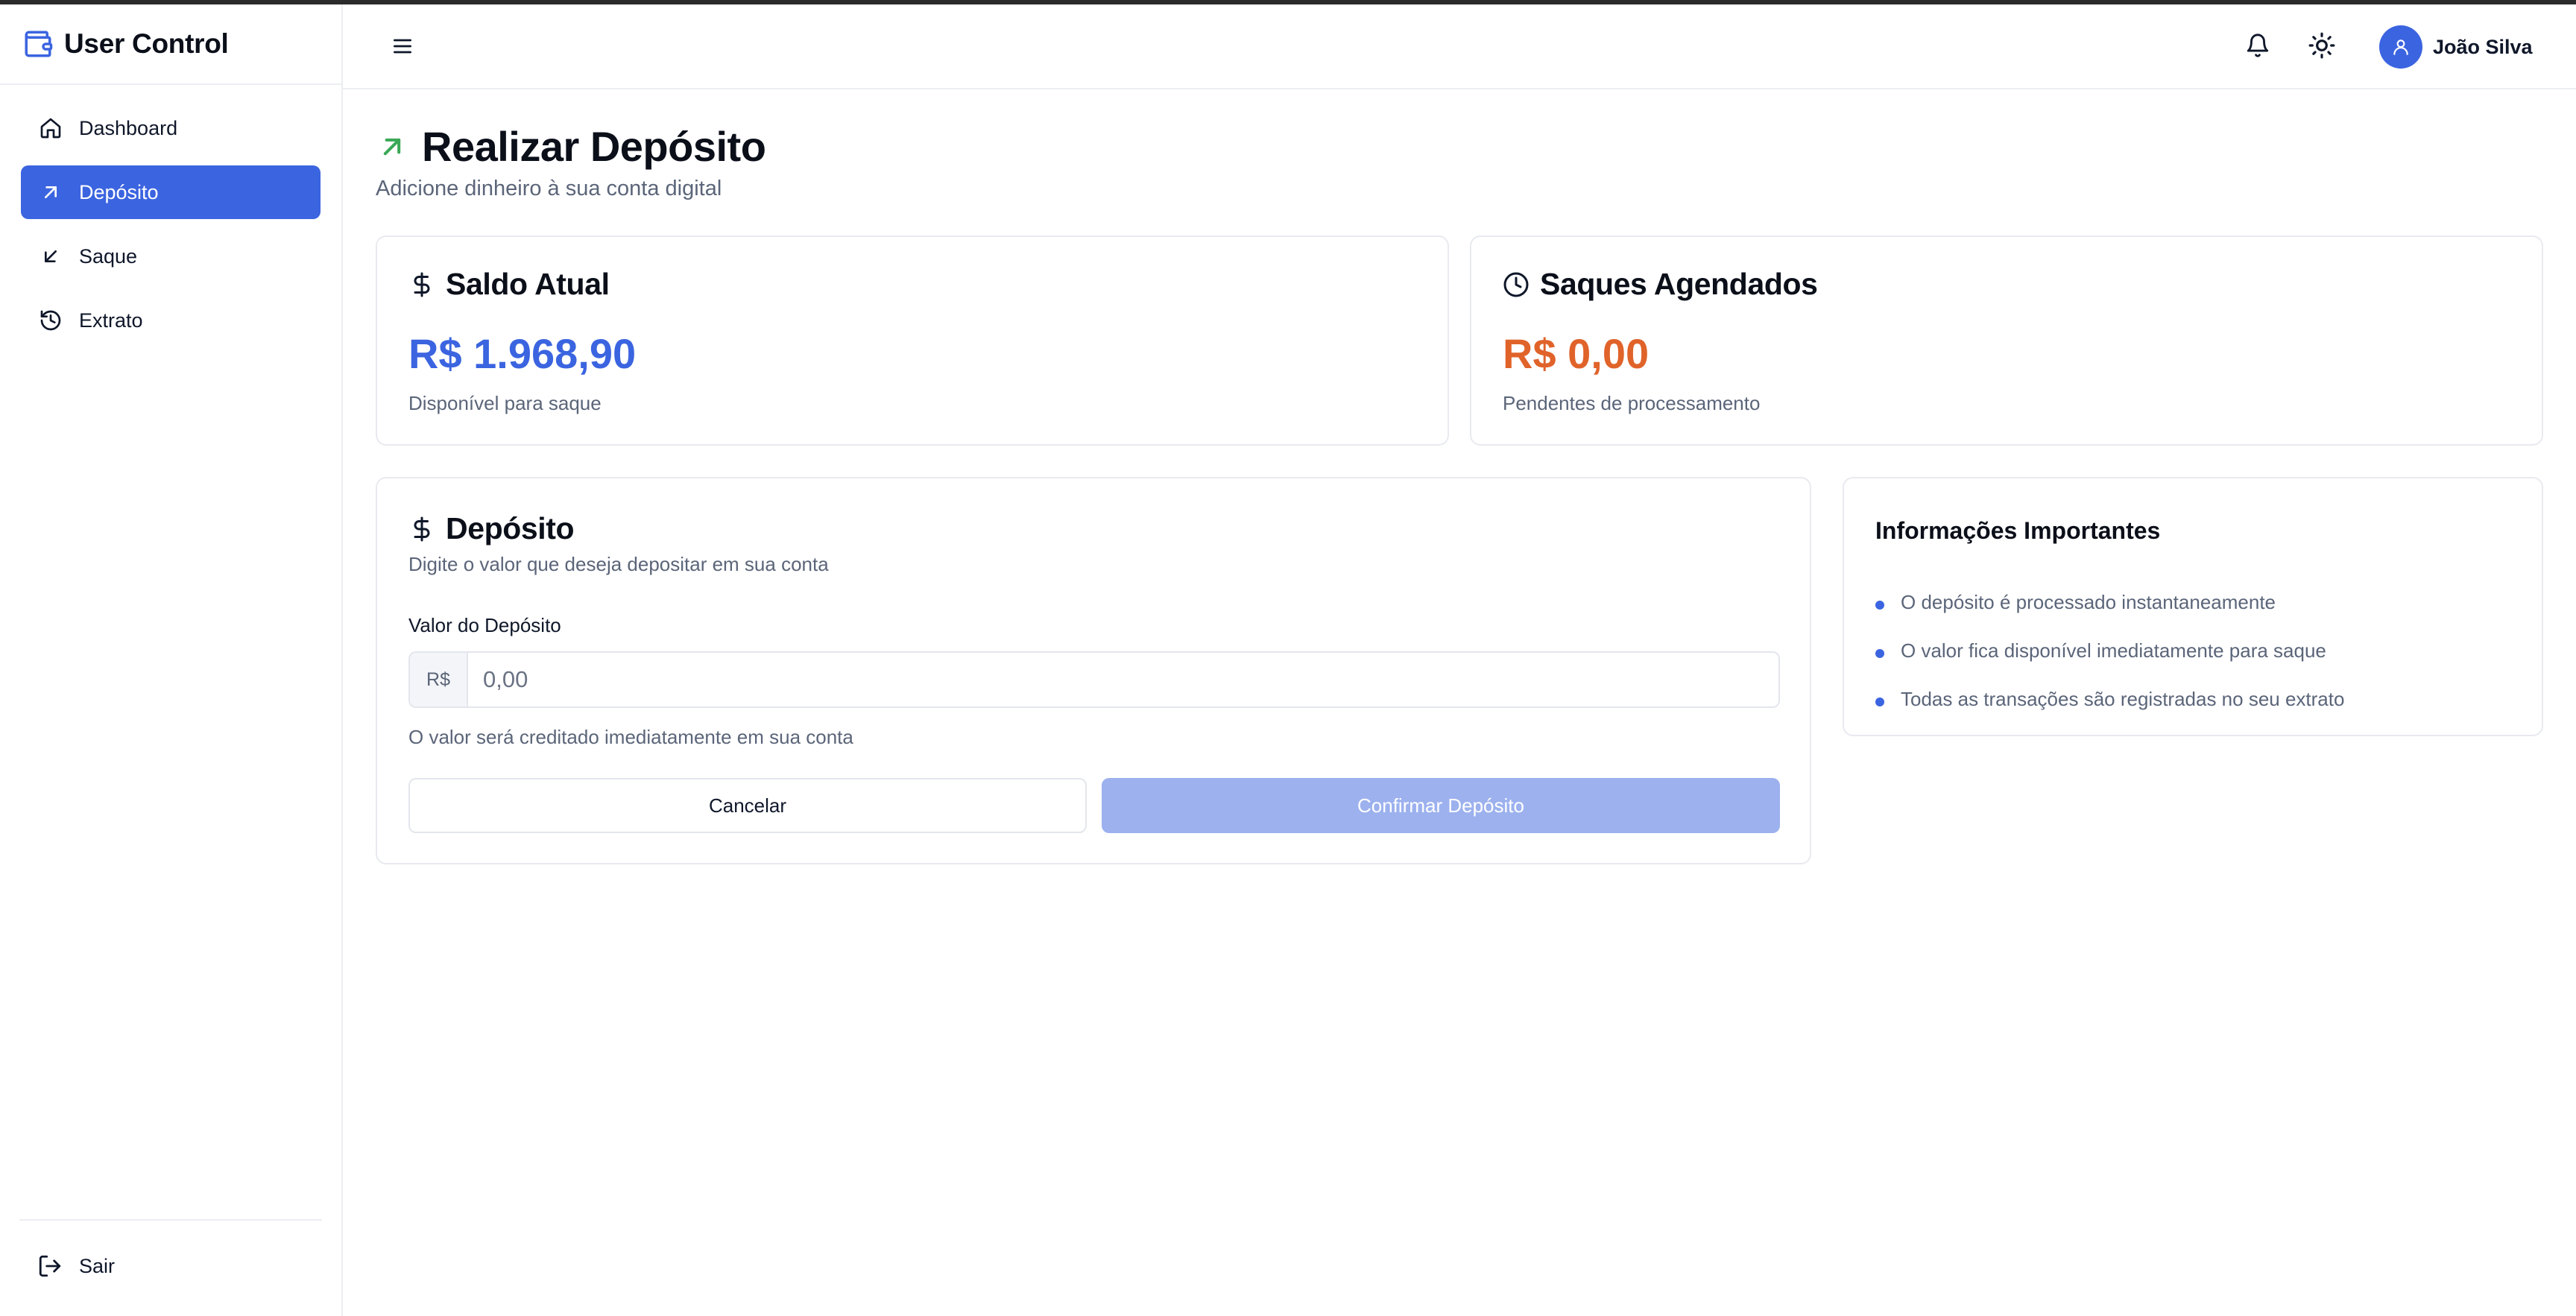 The width and height of the screenshot is (2576, 1316). I want to click on info-title: Informações Importantes, so click(2018, 531).